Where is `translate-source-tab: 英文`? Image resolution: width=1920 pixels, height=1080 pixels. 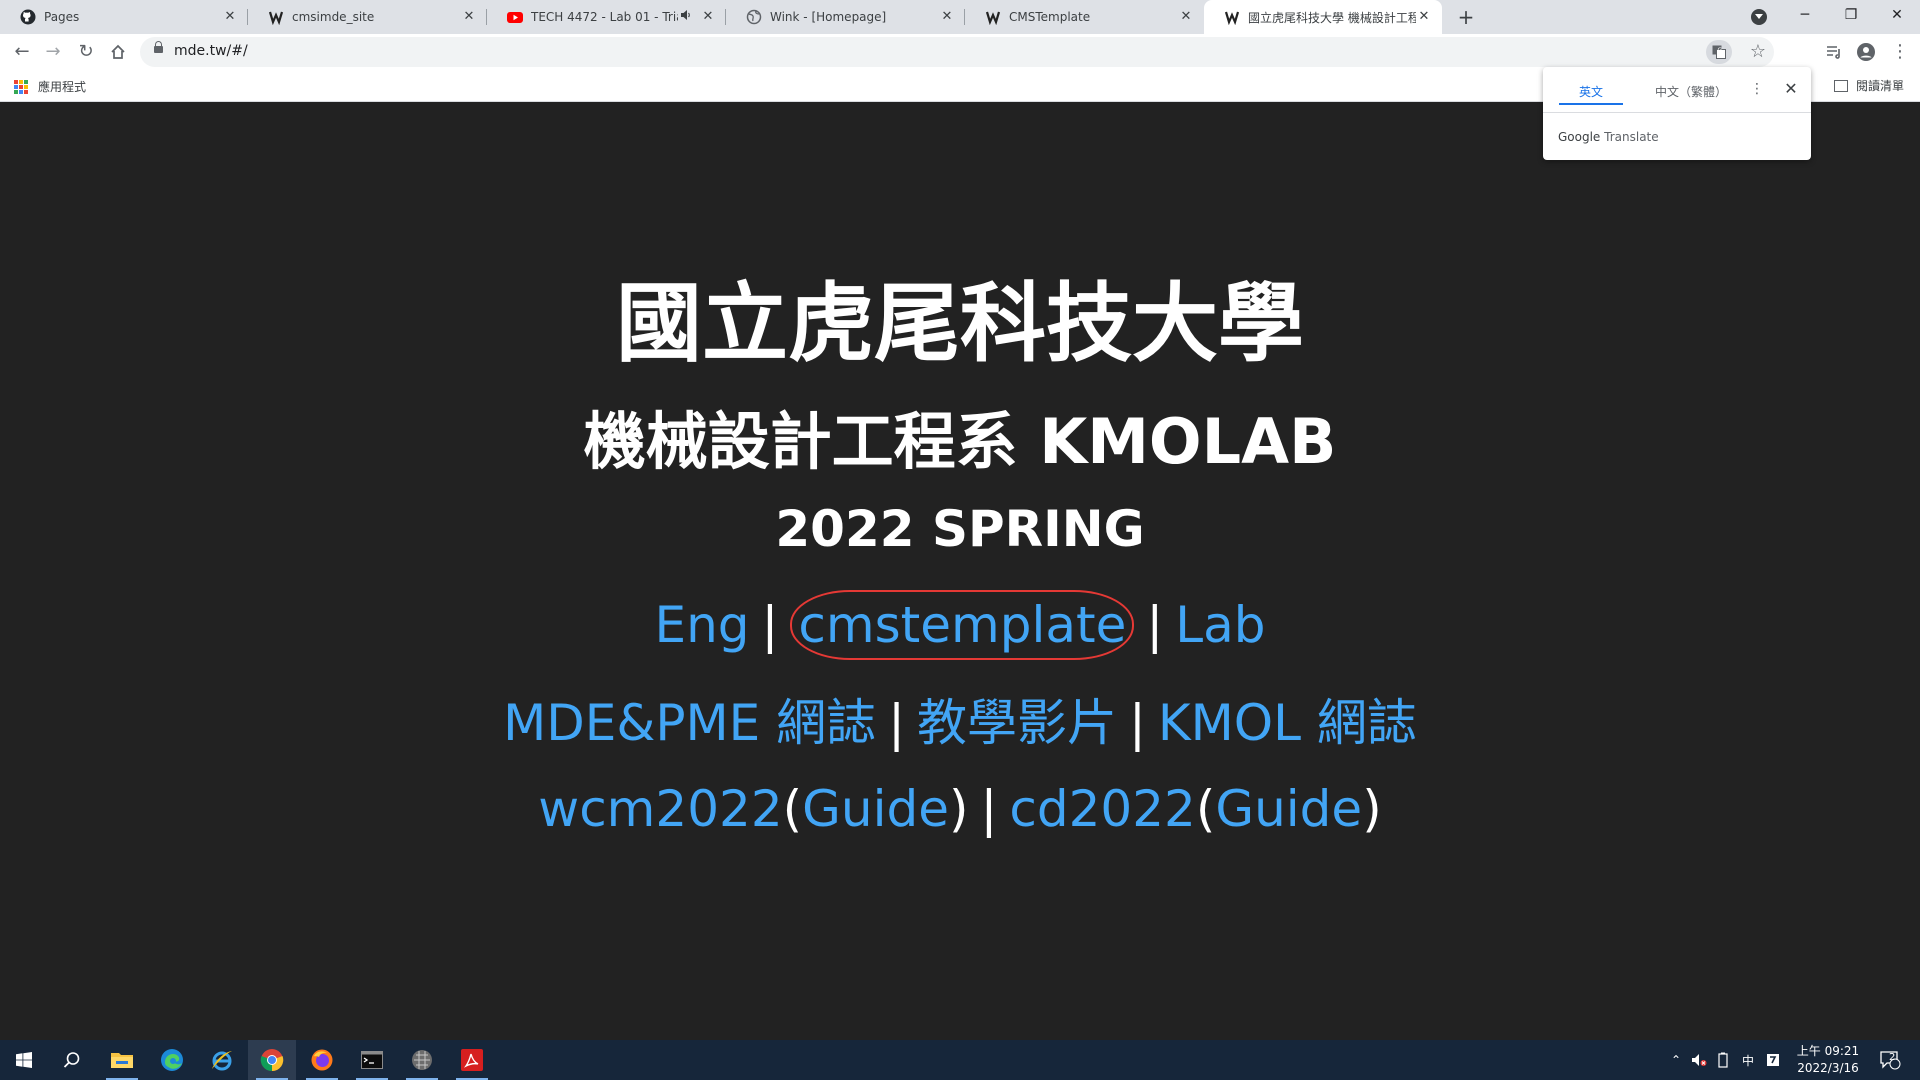
translate-source-tab: 英文 is located at coordinates (1591, 94).